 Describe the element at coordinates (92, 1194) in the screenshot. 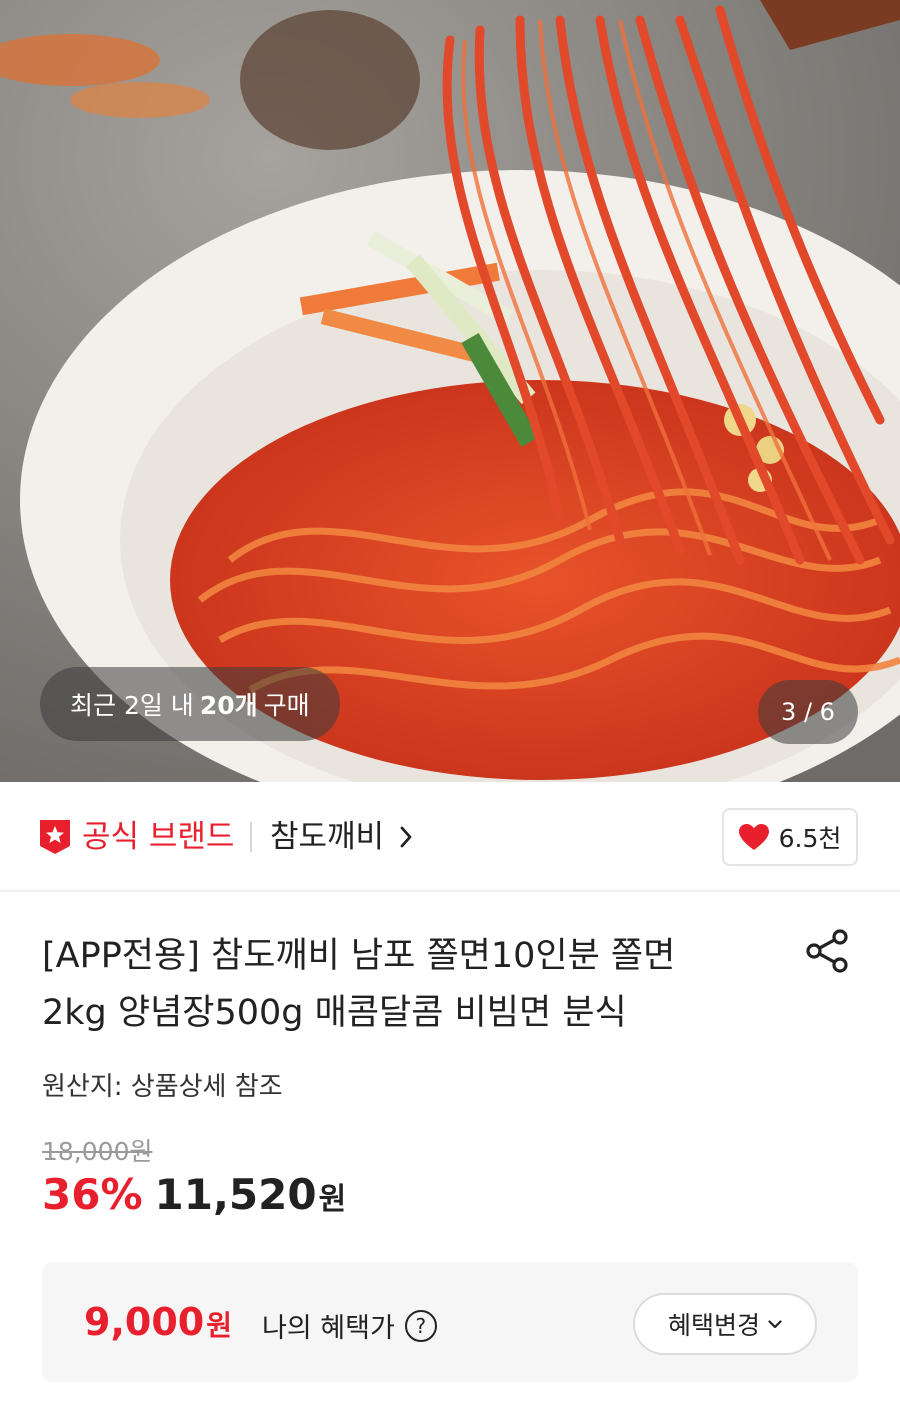

I see `discount-rate: 36%` at that location.